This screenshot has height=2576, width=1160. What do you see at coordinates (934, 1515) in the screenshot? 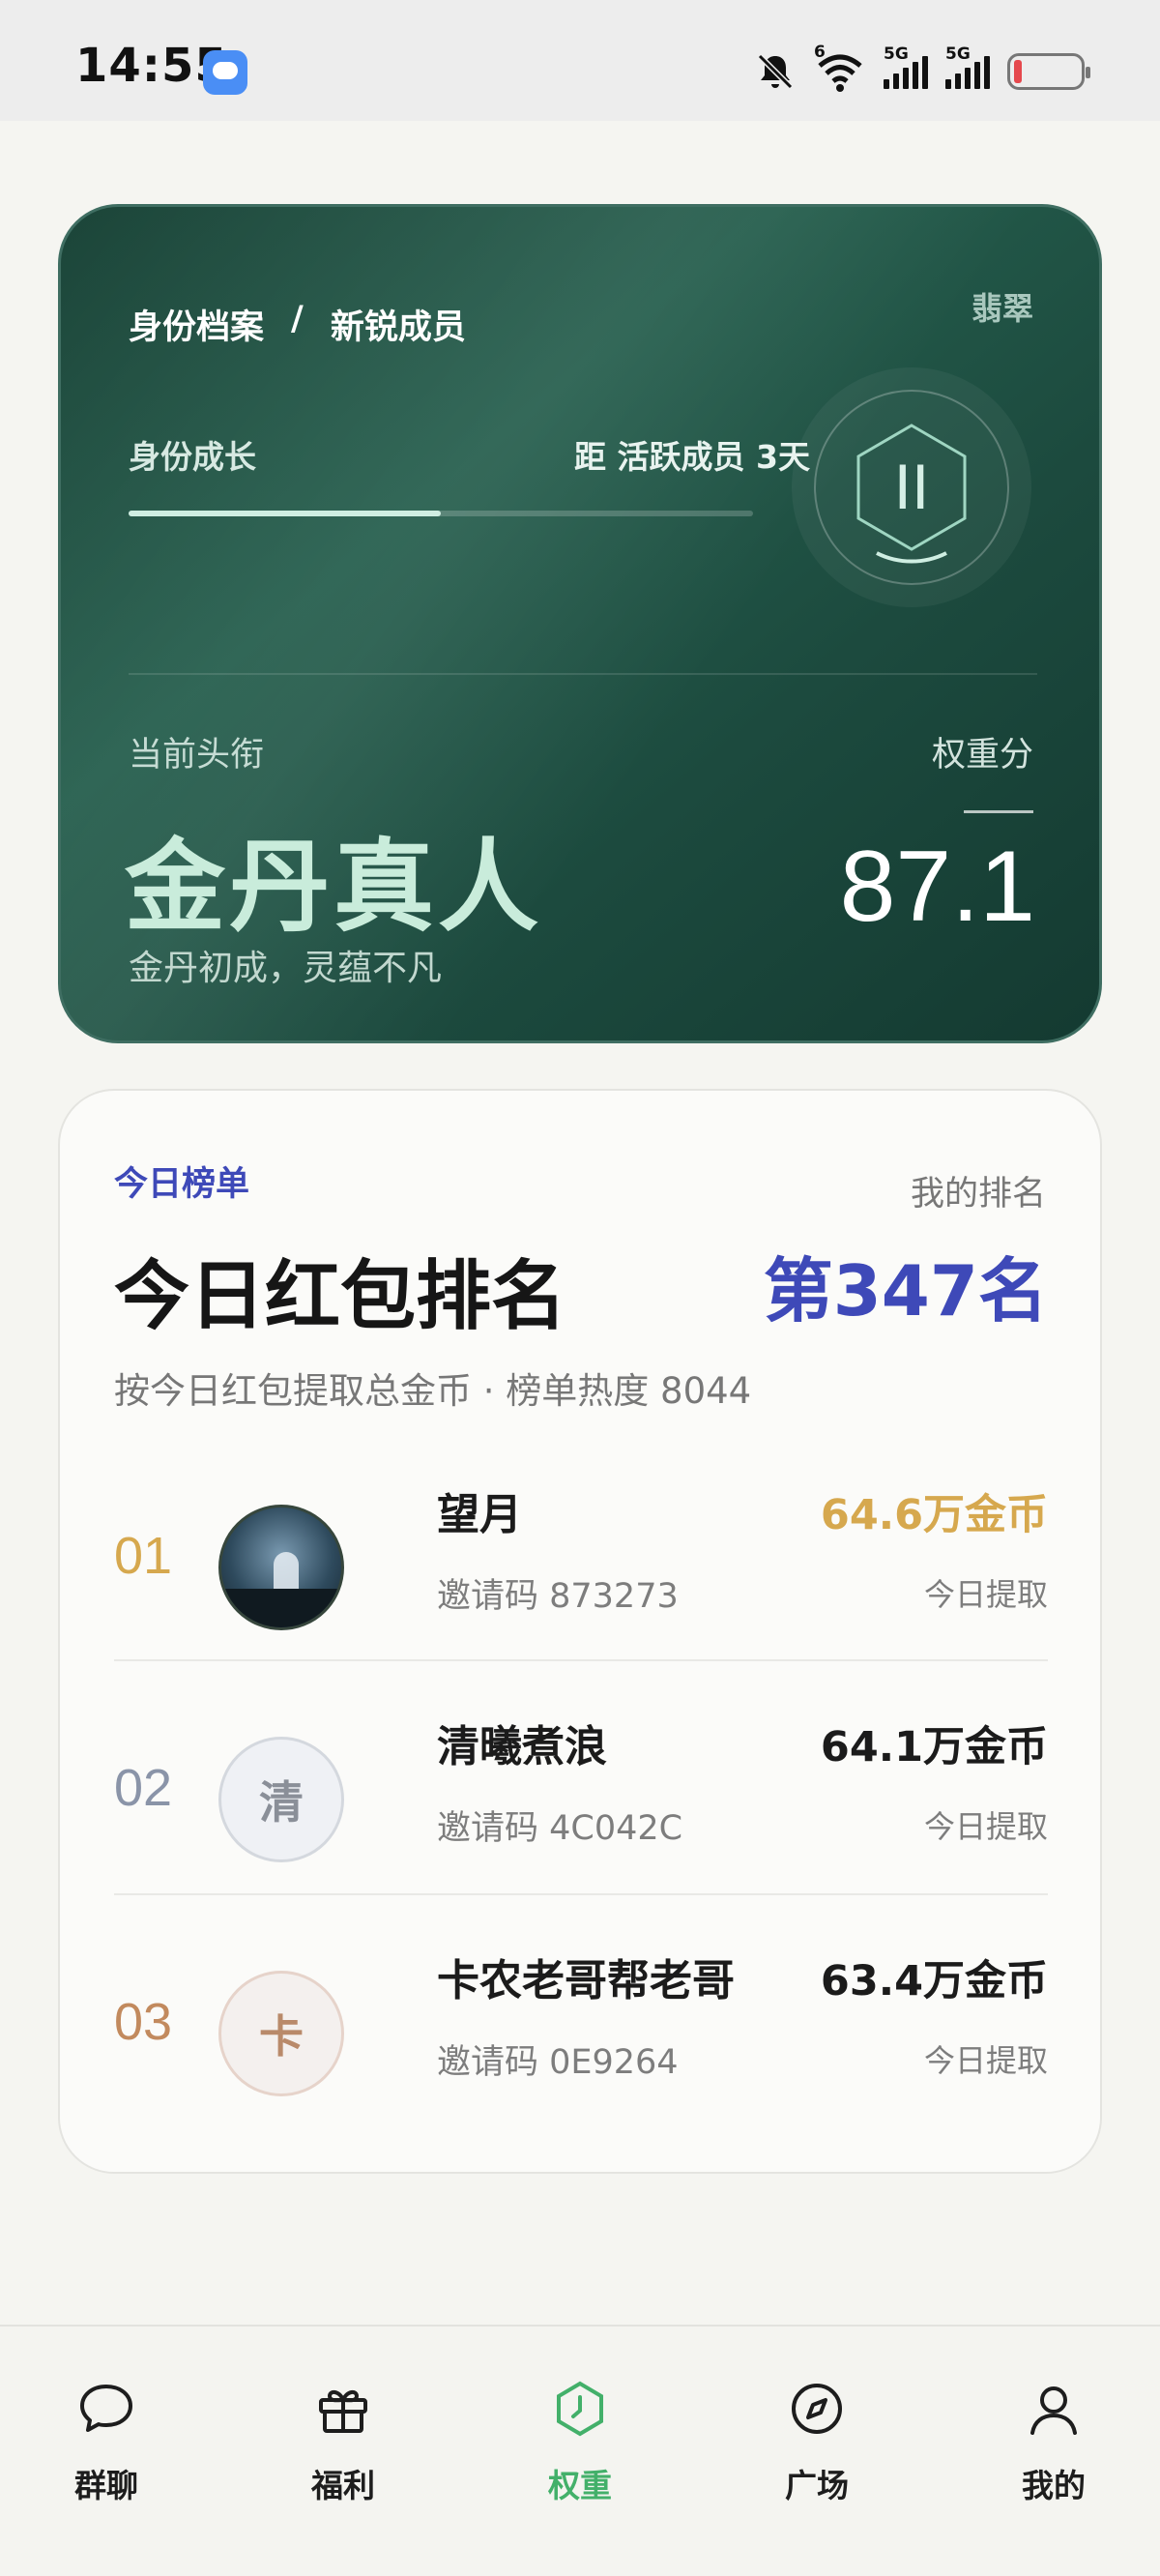
I see `coin-amount: 64.6万金币` at bounding box center [934, 1515].